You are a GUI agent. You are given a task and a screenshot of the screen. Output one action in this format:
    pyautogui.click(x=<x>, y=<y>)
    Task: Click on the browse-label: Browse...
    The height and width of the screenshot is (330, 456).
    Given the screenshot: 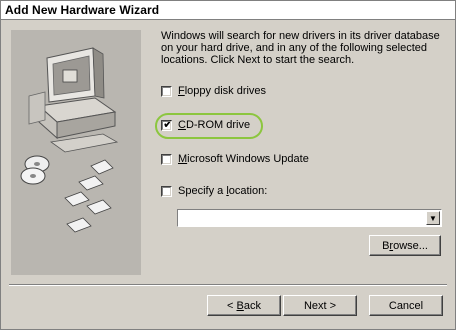 What is the action you would take?
    pyautogui.click(x=405, y=245)
    